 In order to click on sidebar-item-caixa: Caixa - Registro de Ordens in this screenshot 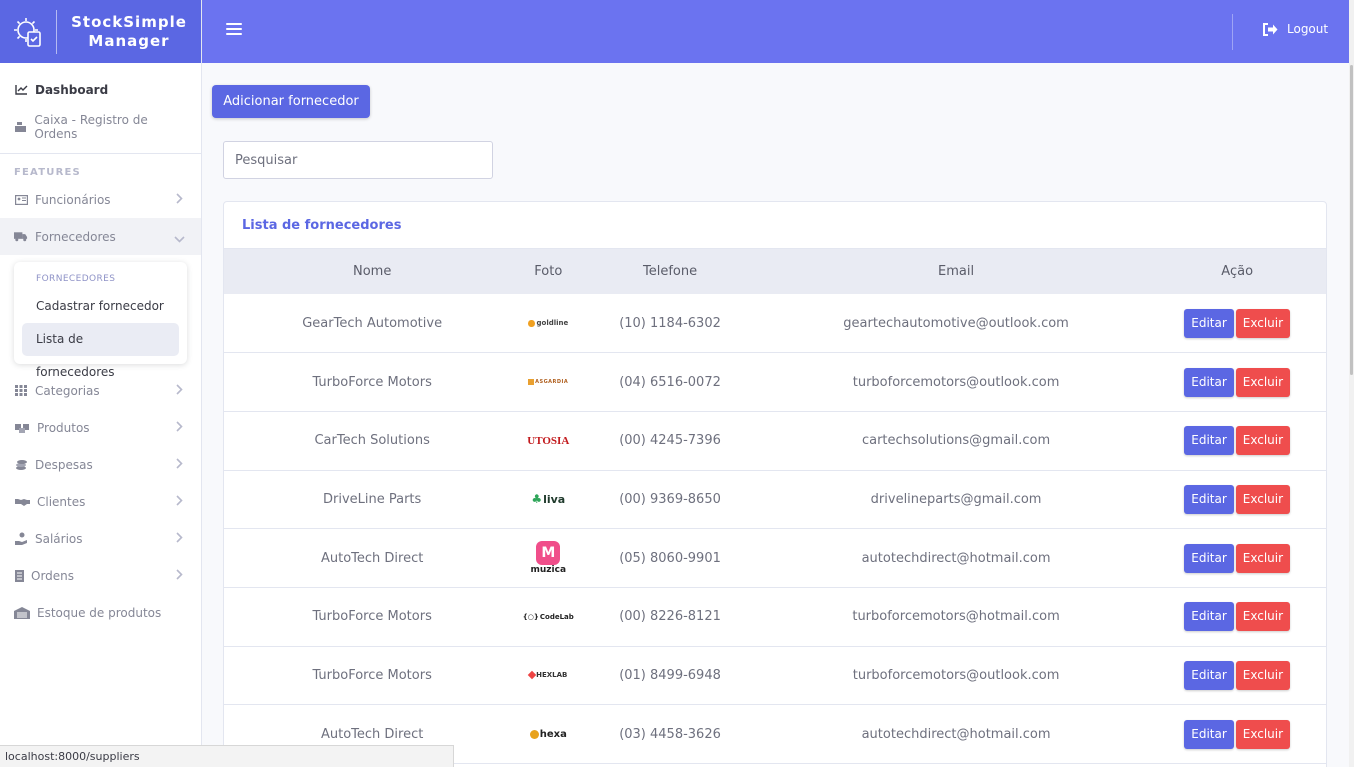, I will do `click(100, 126)`.